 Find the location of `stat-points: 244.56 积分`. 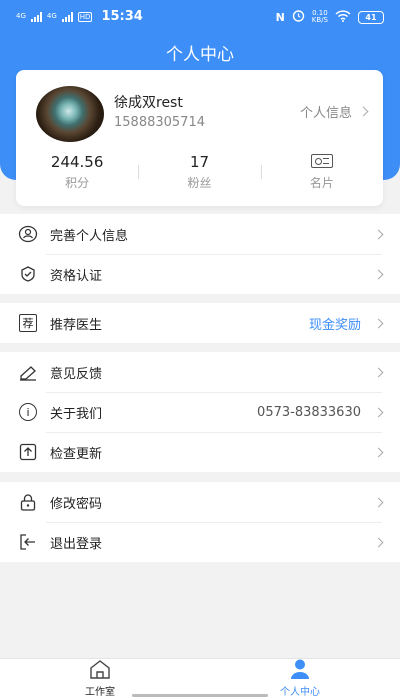

stat-points: 244.56 积分 is located at coordinates (77, 173).